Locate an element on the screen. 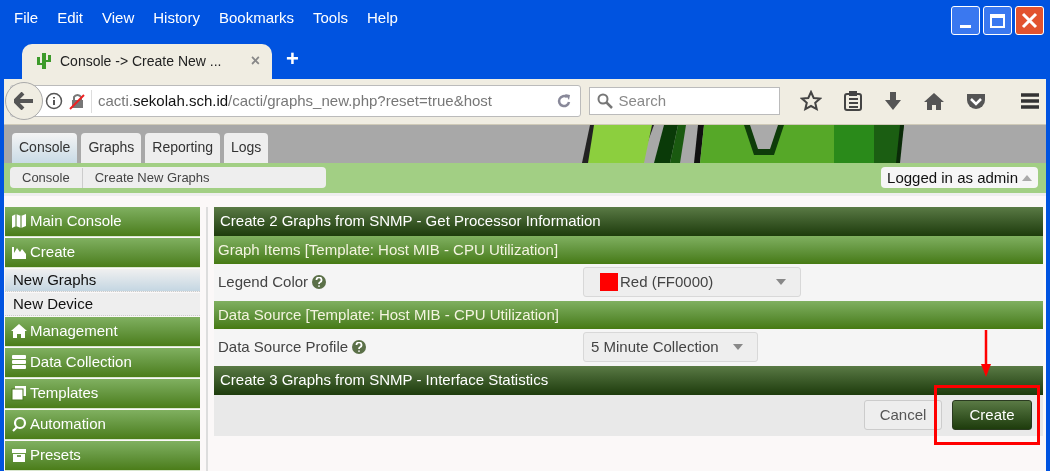 This screenshot has width=1050, height=471. close-button is located at coordinates (1029, 20).